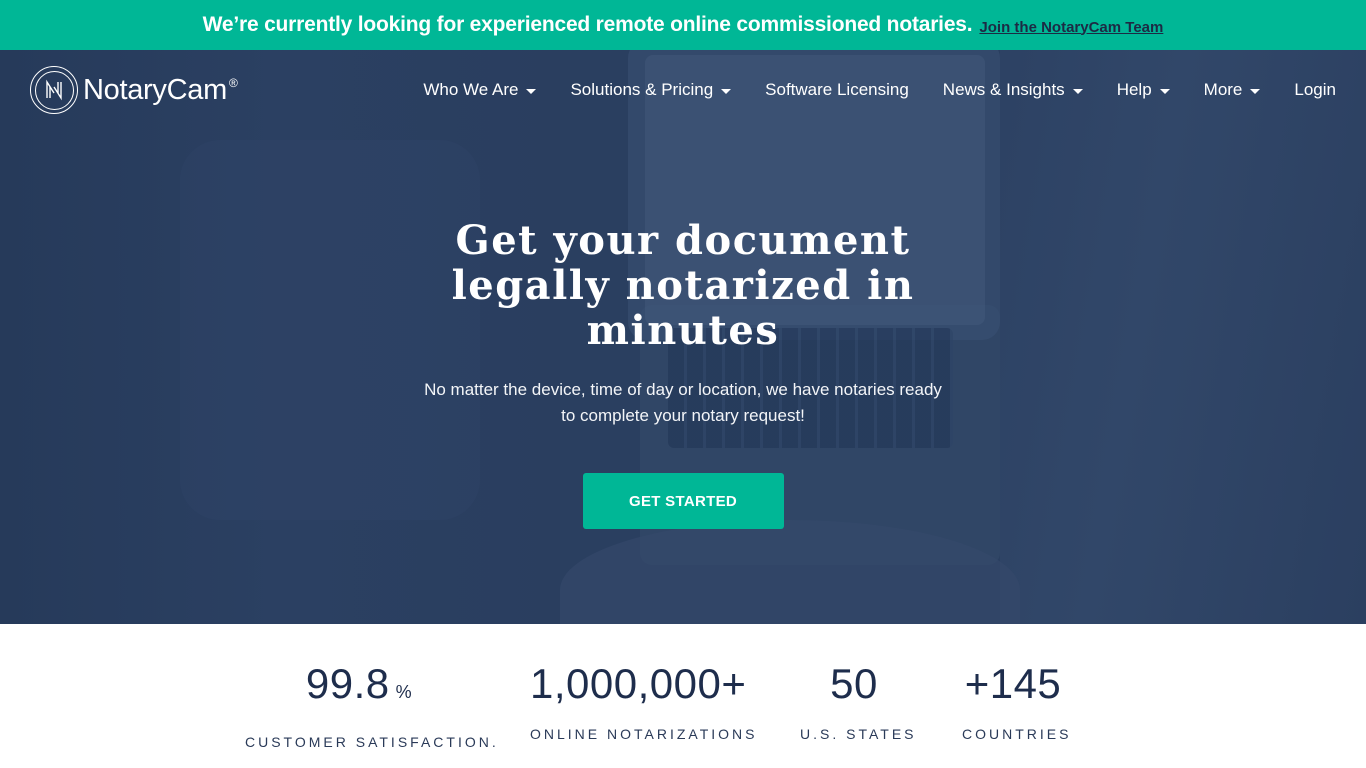  I want to click on nav-item-label: Solutions & Pricing, so click(642, 89).